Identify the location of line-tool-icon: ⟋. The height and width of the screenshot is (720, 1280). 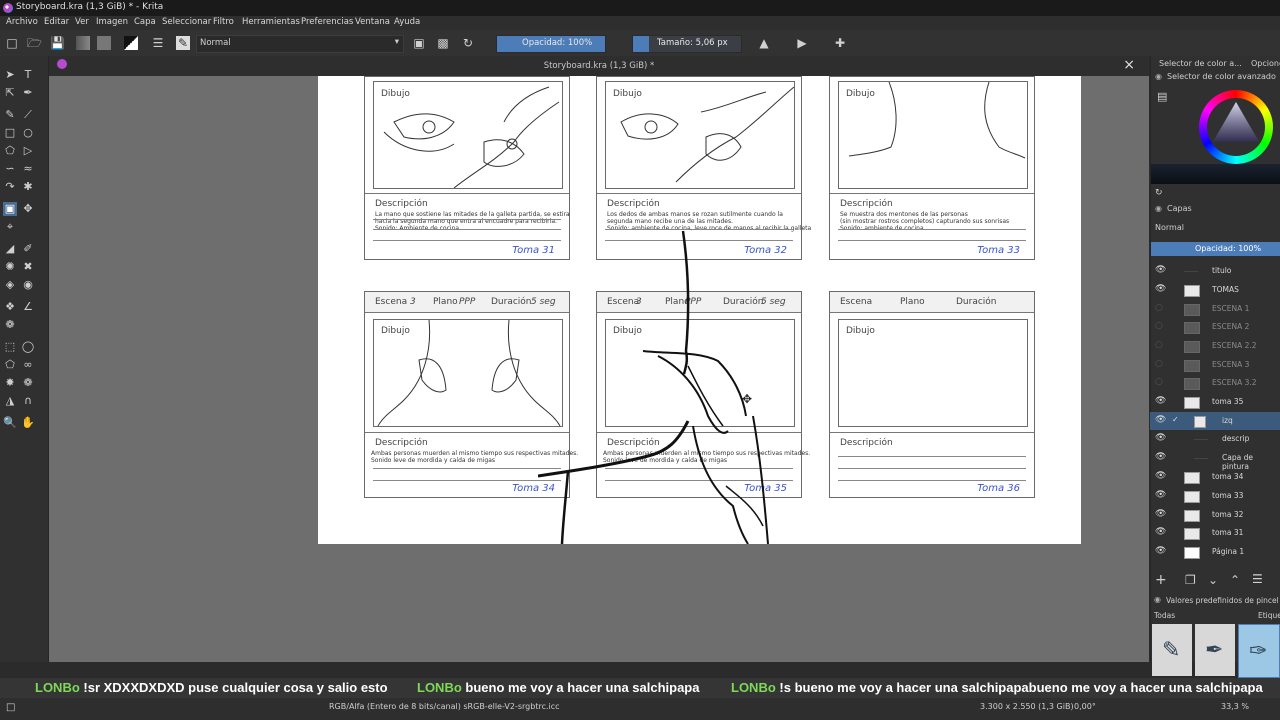
(28, 115).